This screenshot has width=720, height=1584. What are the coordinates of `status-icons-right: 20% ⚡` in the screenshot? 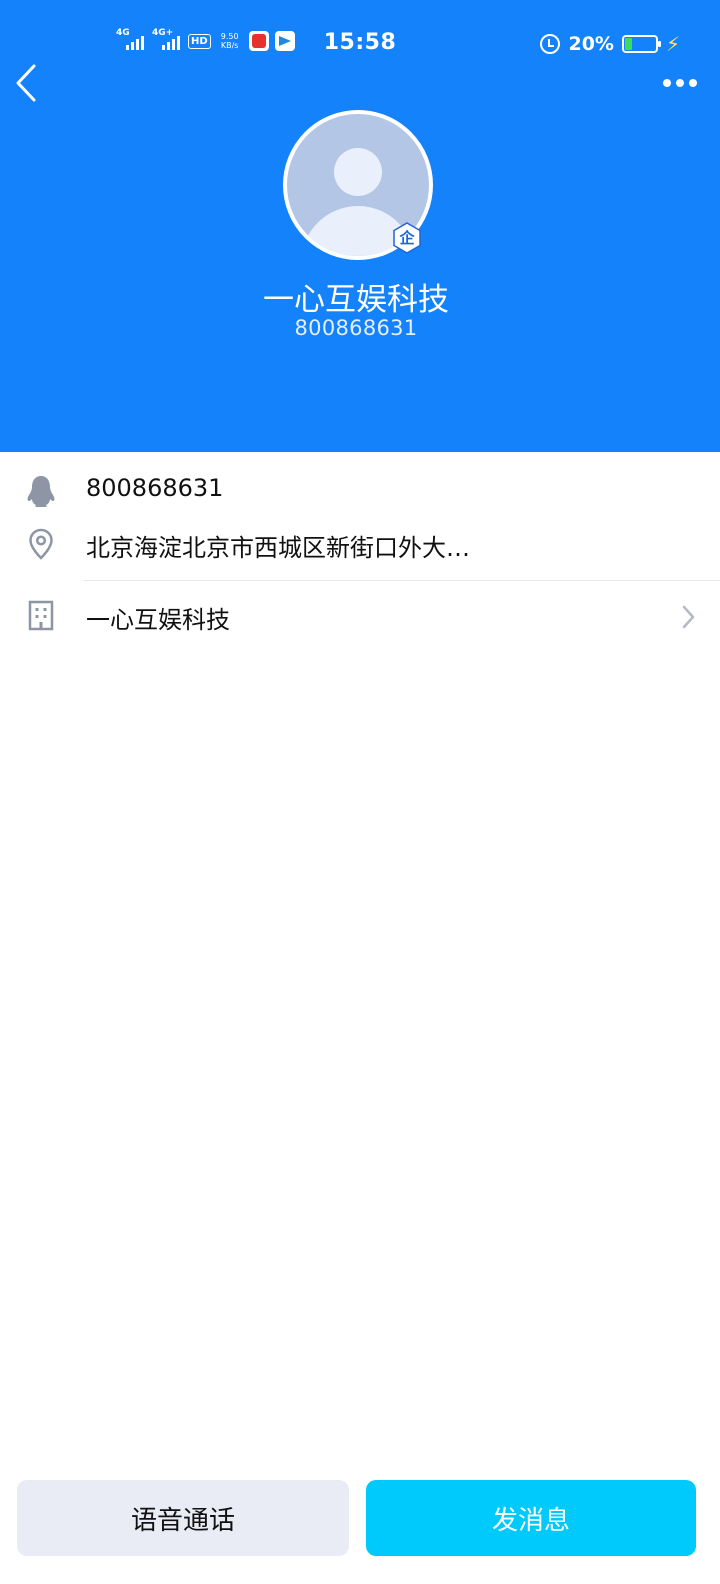 It's located at (610, 44).